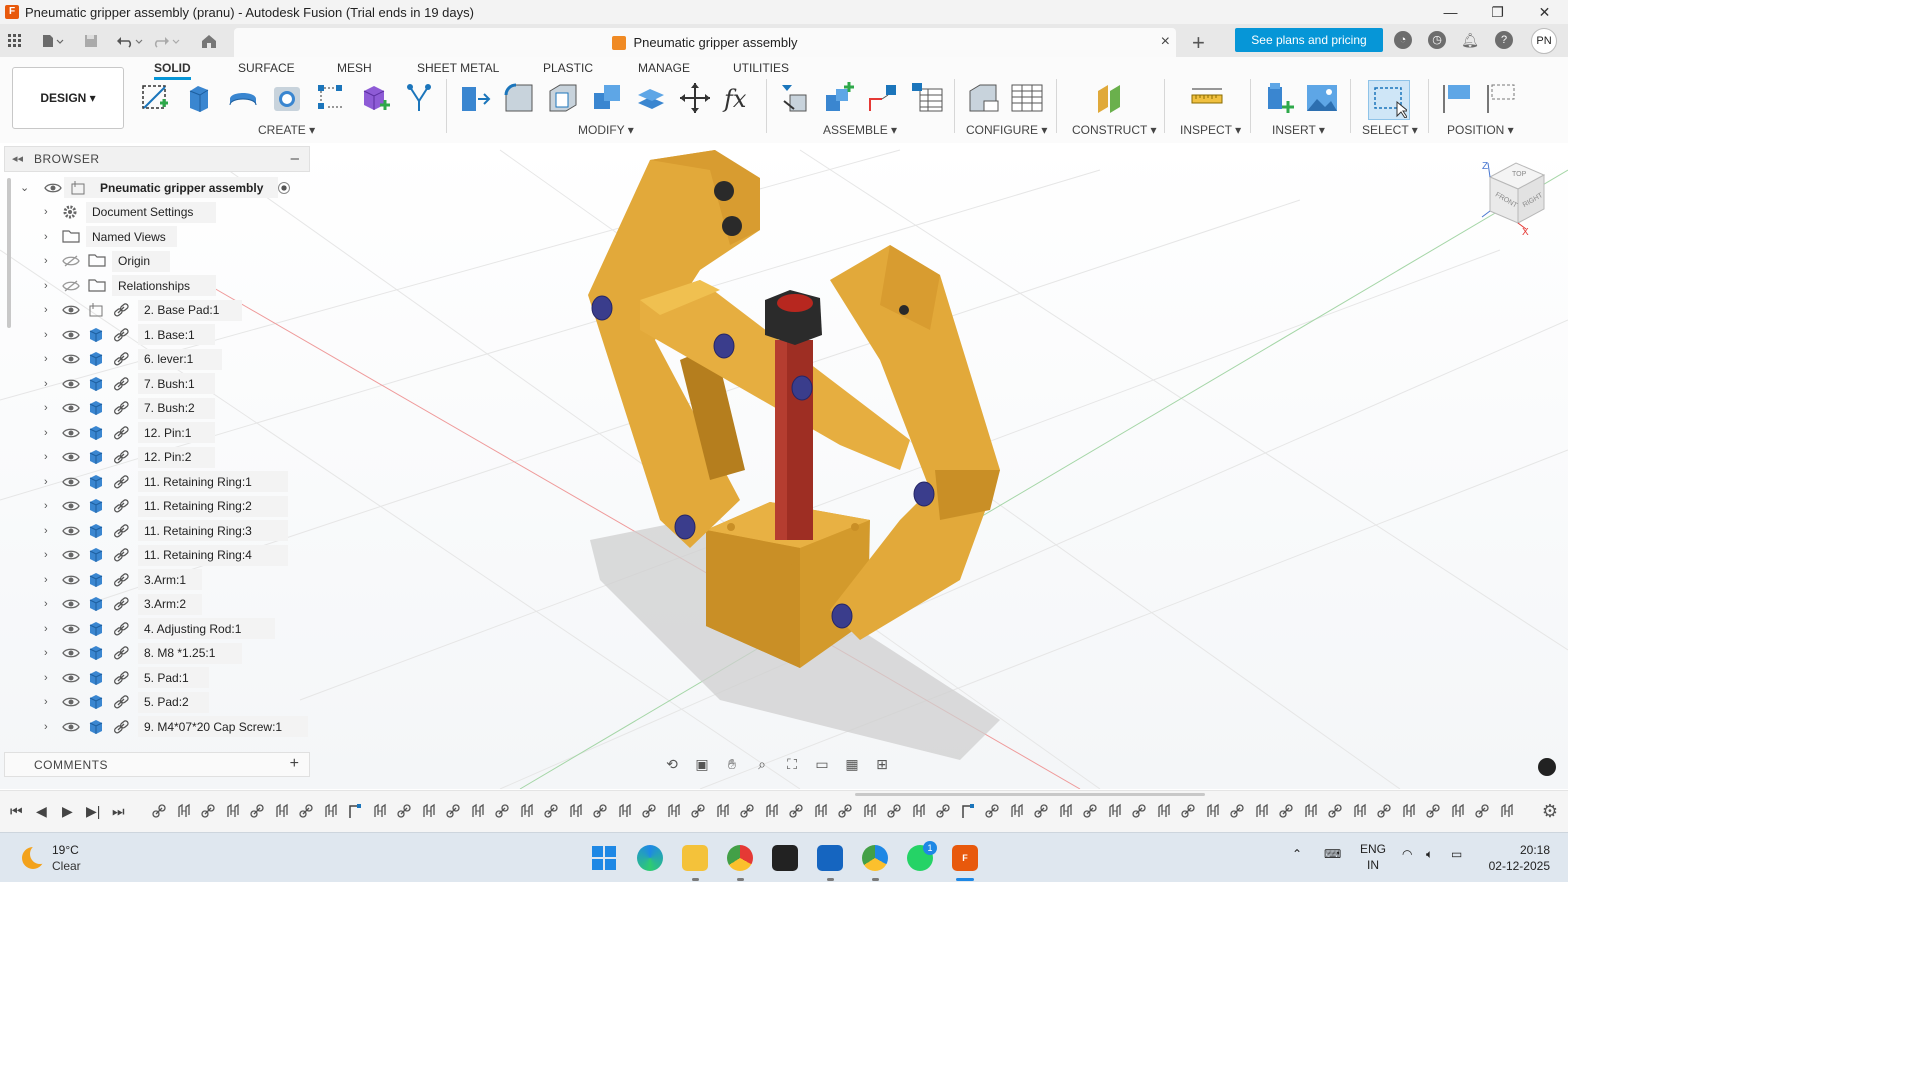 The height and width of the screenshot is (1080, 1920). I want to click on tab-surface: SURFACE, so click(266, 68).